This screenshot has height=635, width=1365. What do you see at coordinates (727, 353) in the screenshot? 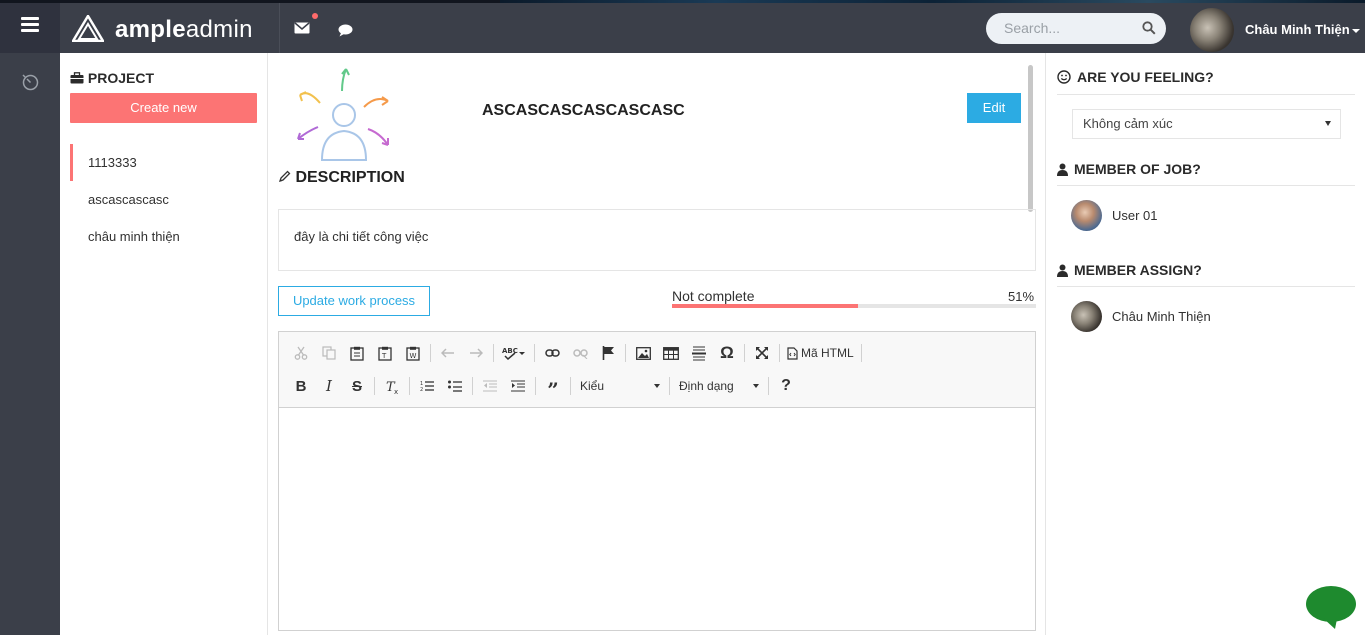
I see `special-char-icon: Ω` at bounding box center [727, 353].